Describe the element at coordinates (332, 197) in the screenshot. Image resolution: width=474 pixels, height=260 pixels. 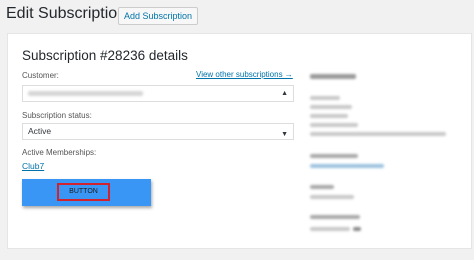
I see `phone-value-redacted` at that location.